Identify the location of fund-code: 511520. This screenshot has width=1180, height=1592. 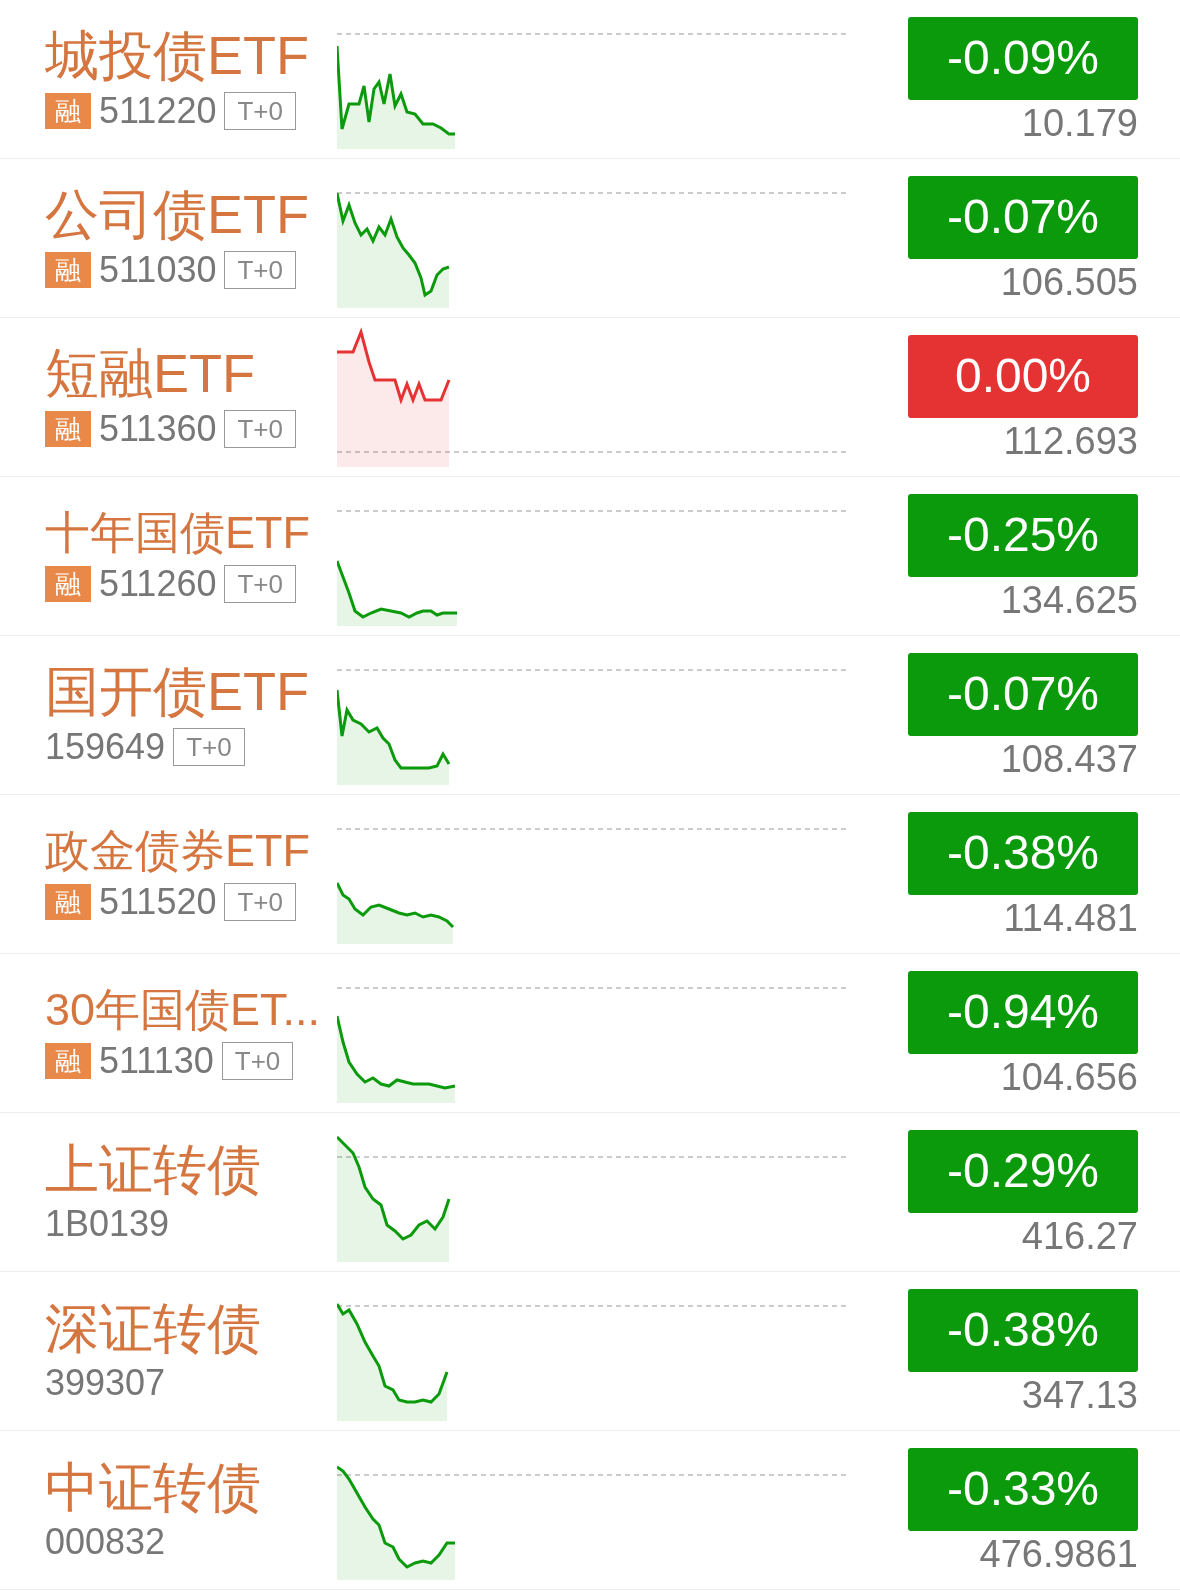
(158, 901).